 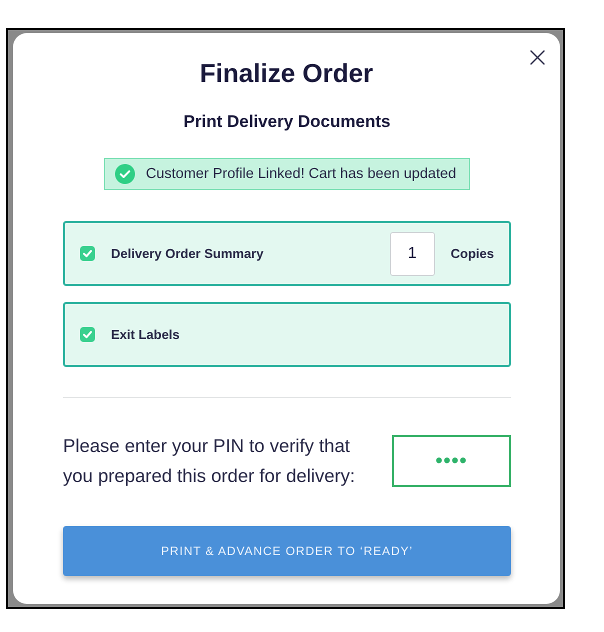 I want to click on close-button, so click(x=537, y=57).